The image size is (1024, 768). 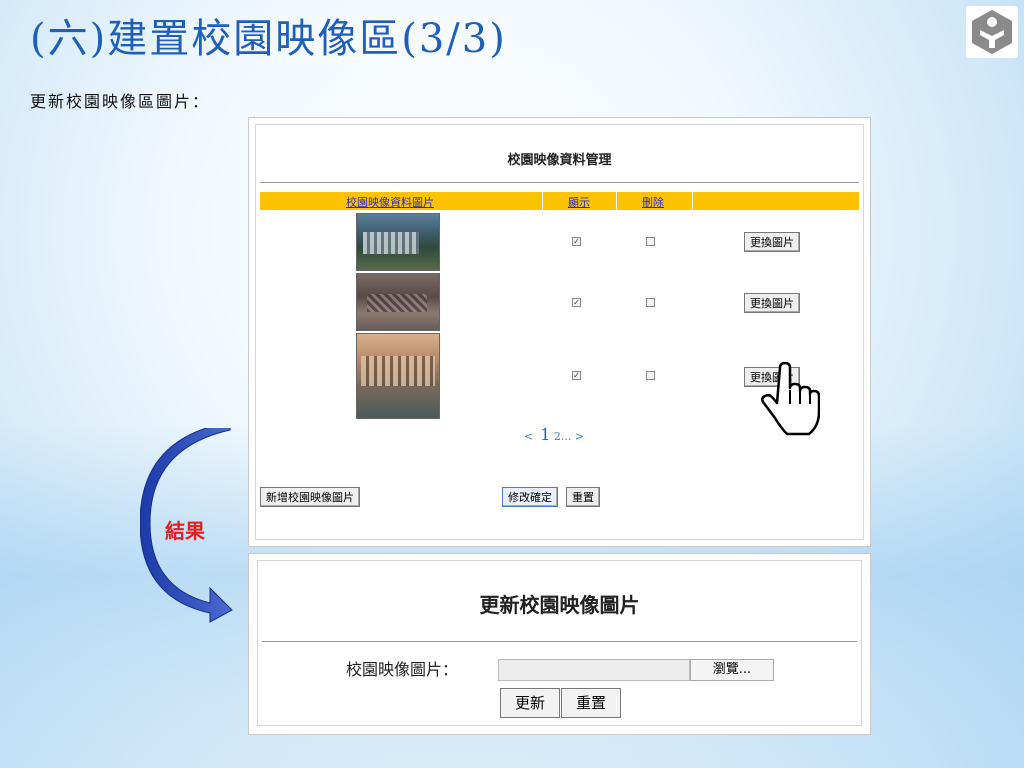 What do you see at coordinates (120, 101) in the screenshot?
I see `slide-subtitle: 更新校園映像區圖片：` at bounding box center [120, 101].